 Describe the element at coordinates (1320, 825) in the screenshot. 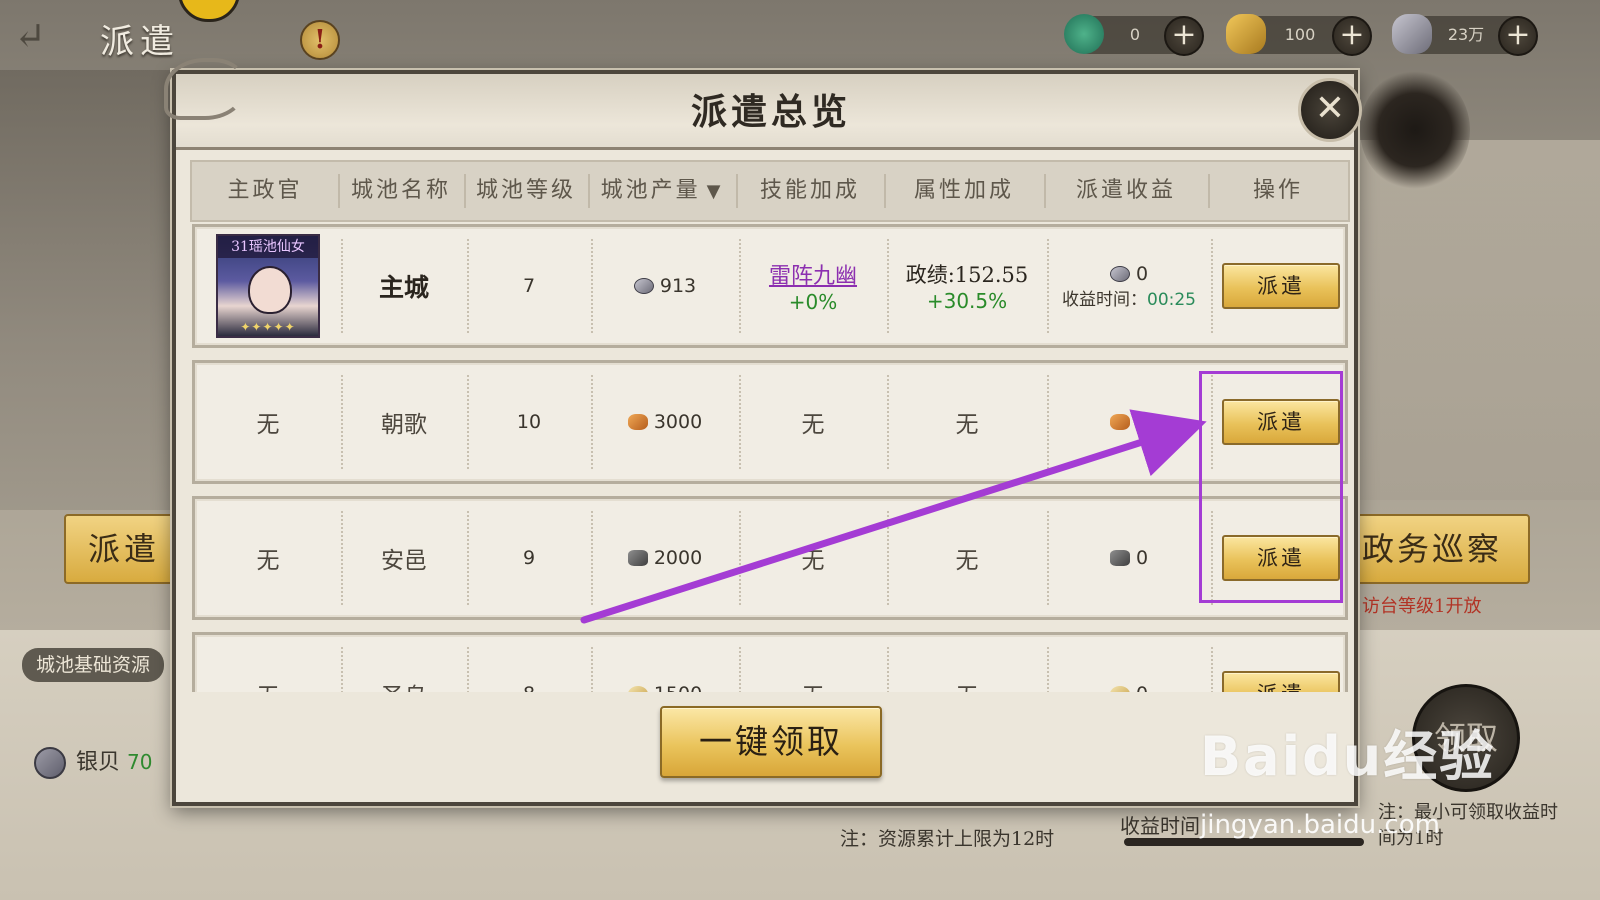

I see `watermark-url: jingyan.baidu.com` at that location.